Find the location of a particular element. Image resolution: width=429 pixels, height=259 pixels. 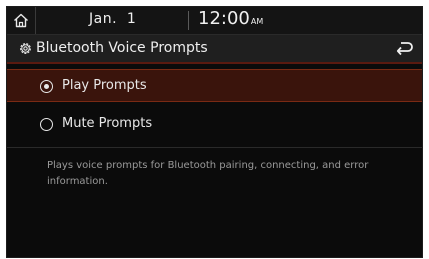

radio-selected-icon is located at coordinates (46, 86).